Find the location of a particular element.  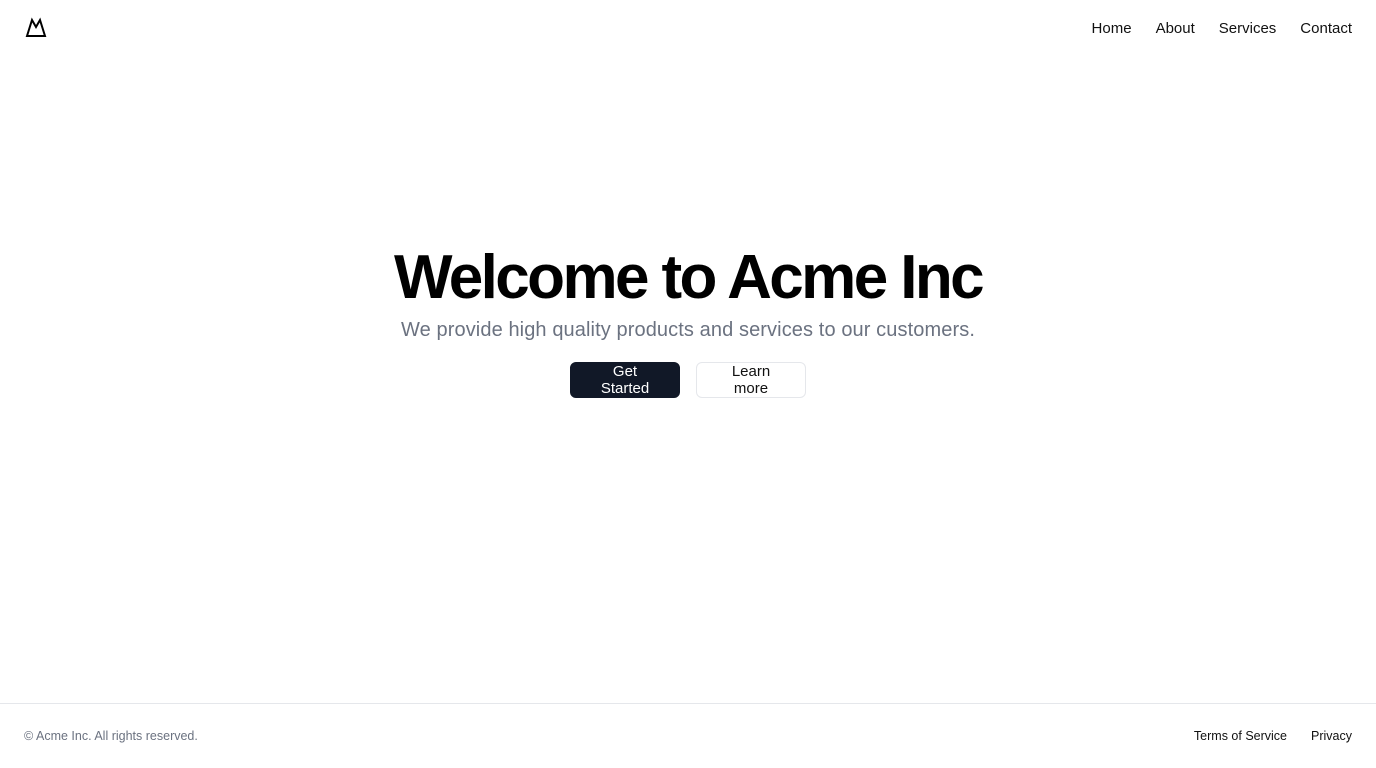

mountain-icon is located at coordinates (36, 28).